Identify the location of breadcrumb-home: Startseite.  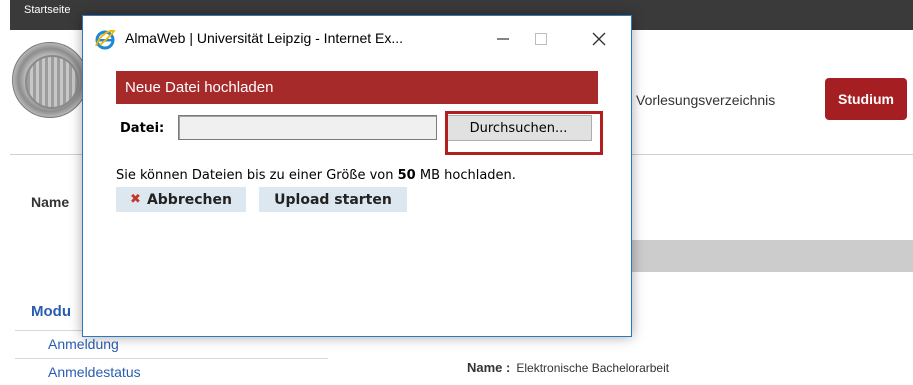
(47, 10).